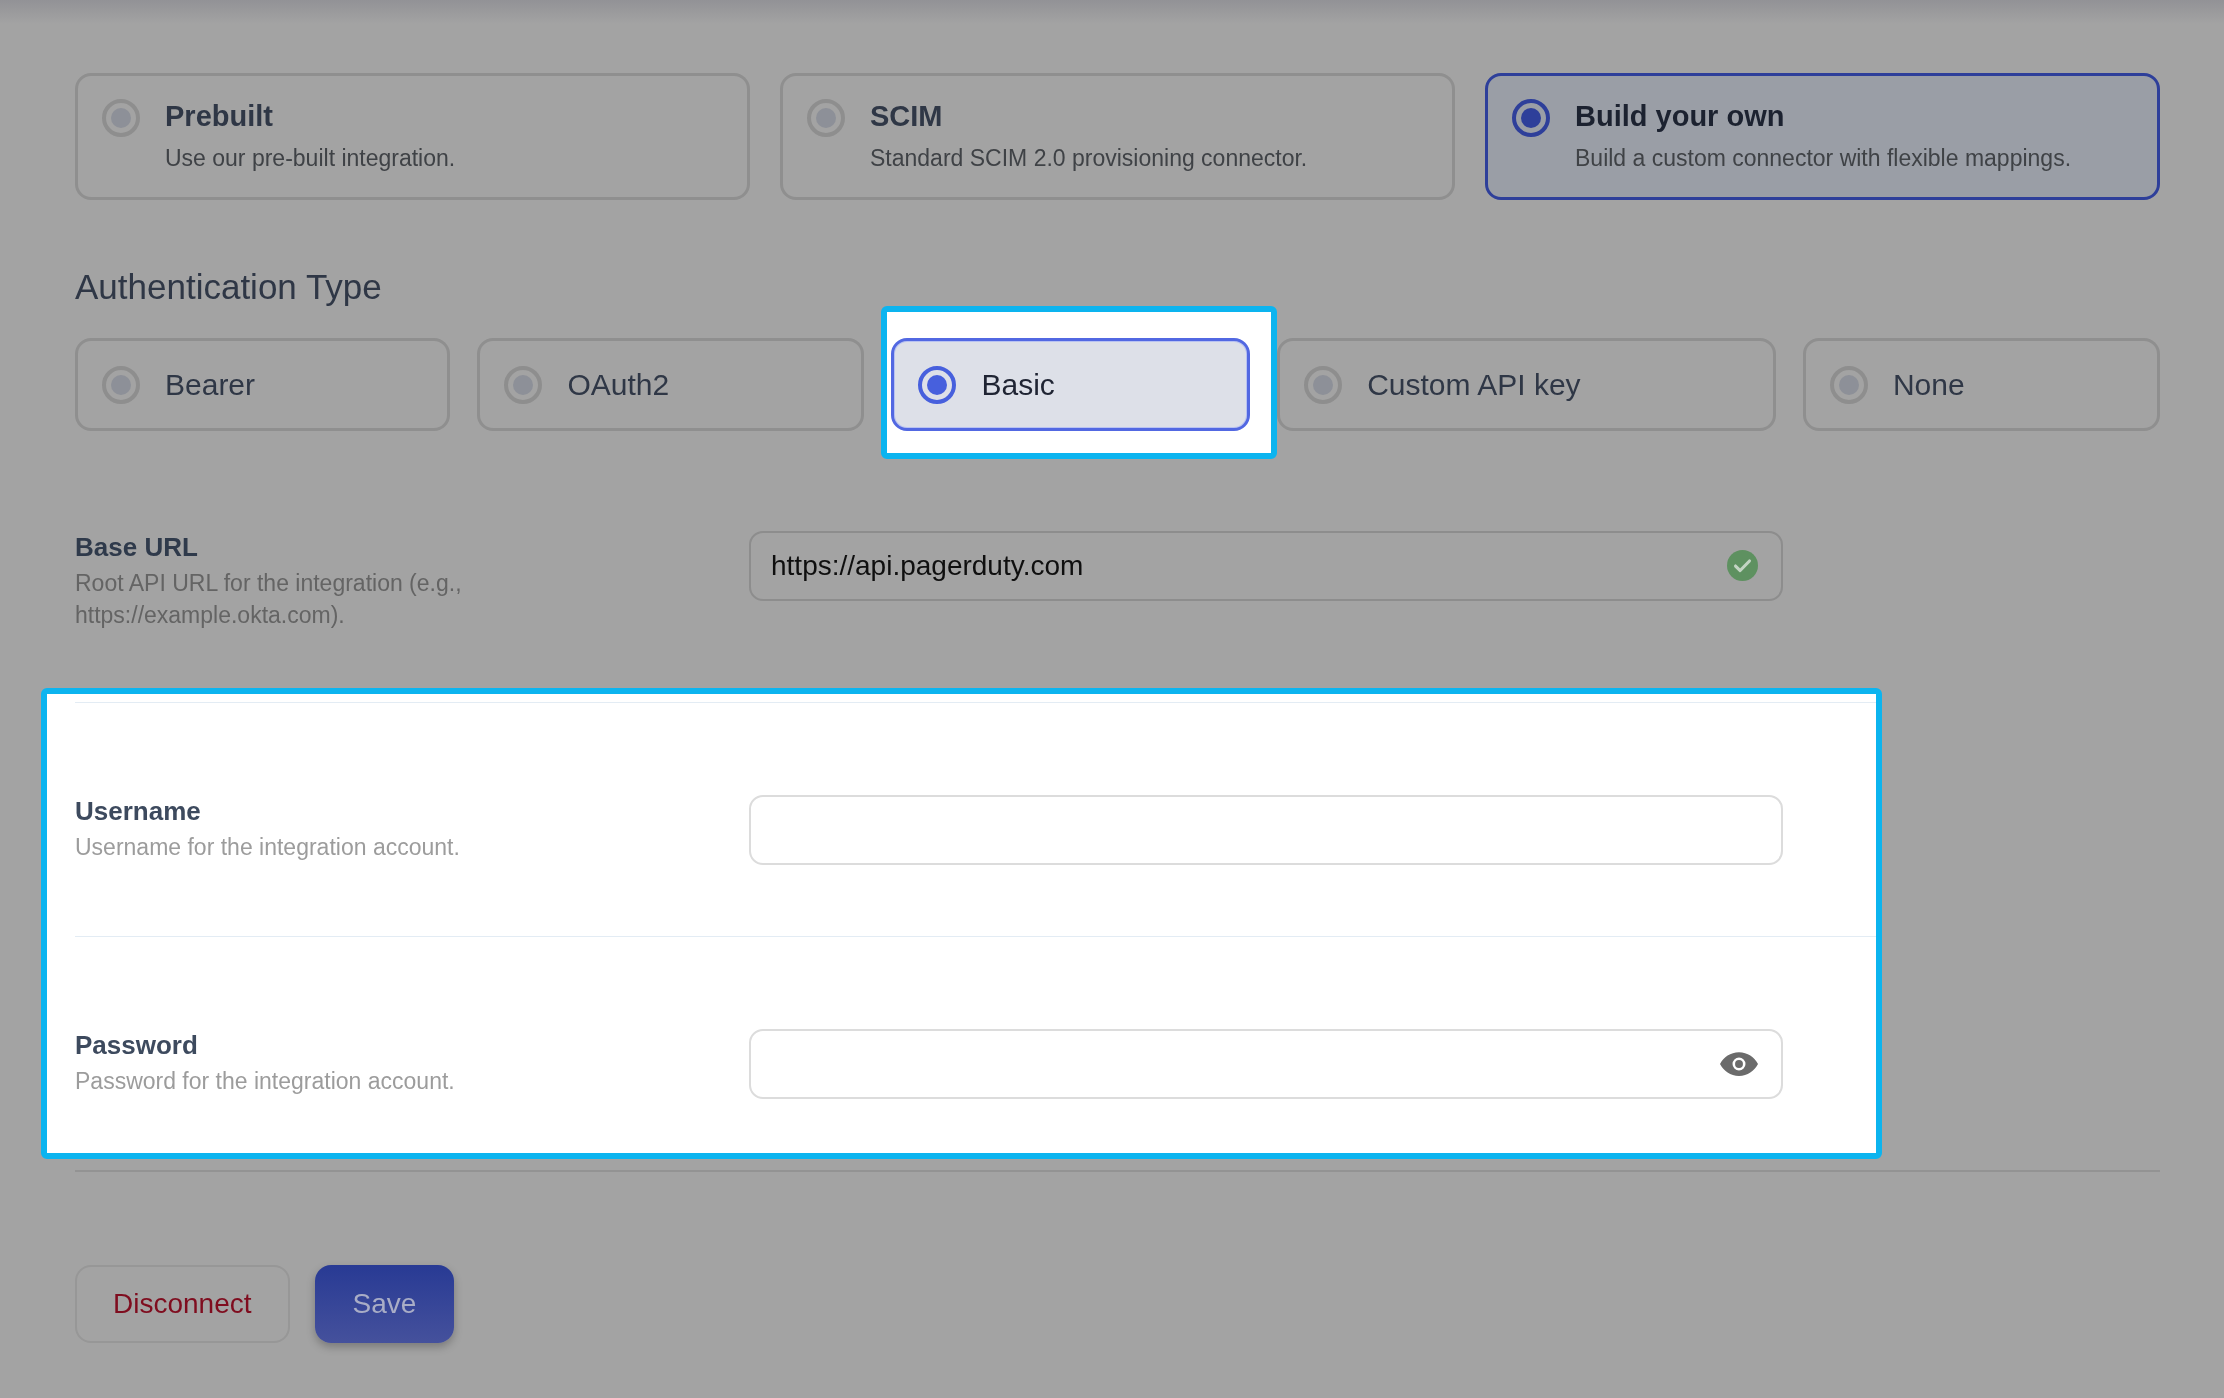 This screenshot has width=2224, height=1398. I want to click on outline-button: Disconnect, so click(182, 1304).